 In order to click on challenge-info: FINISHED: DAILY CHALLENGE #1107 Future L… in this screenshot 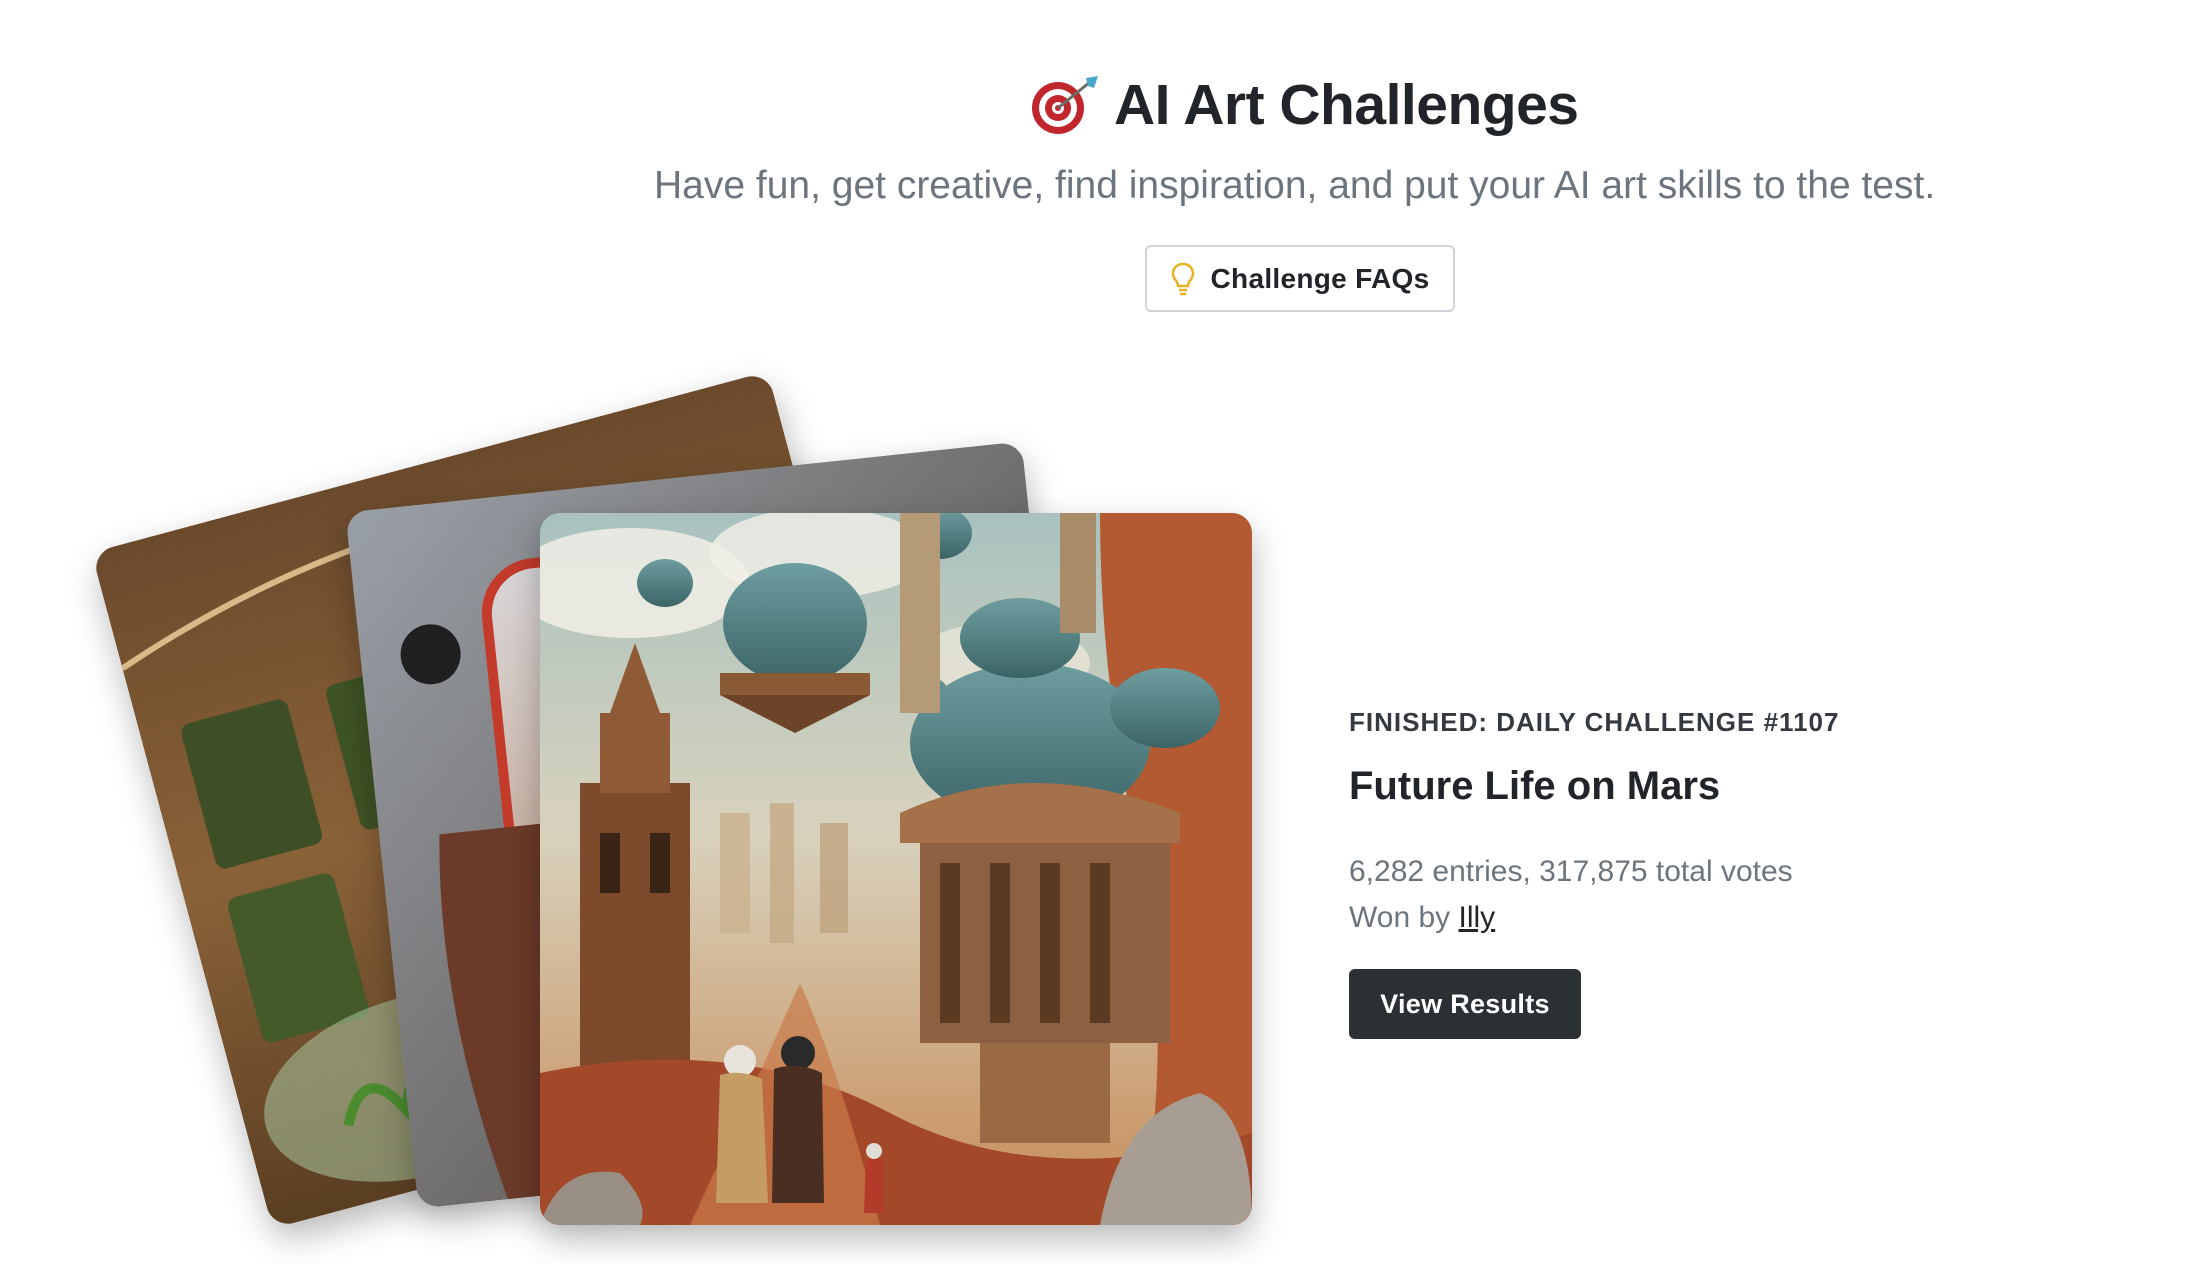, I will do `click(1699, 873)`.